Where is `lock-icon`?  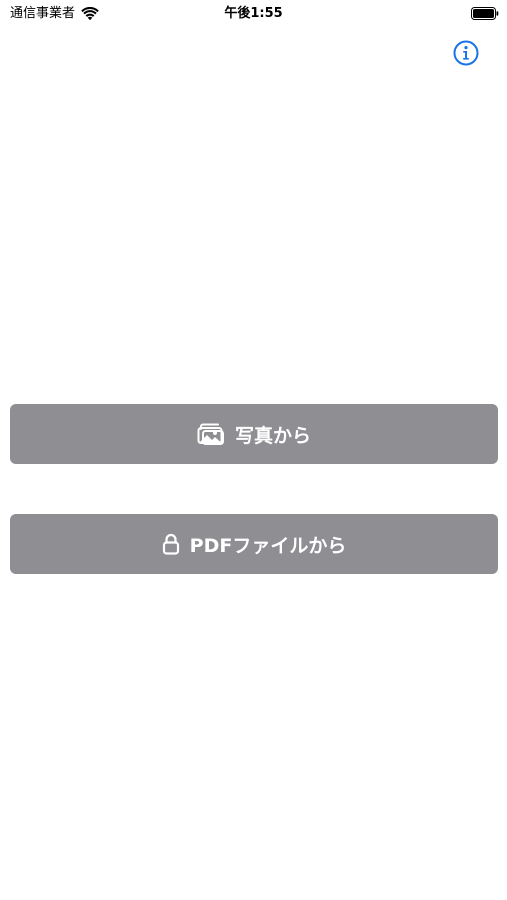 lock-icon is located at coordinates (171, 544).